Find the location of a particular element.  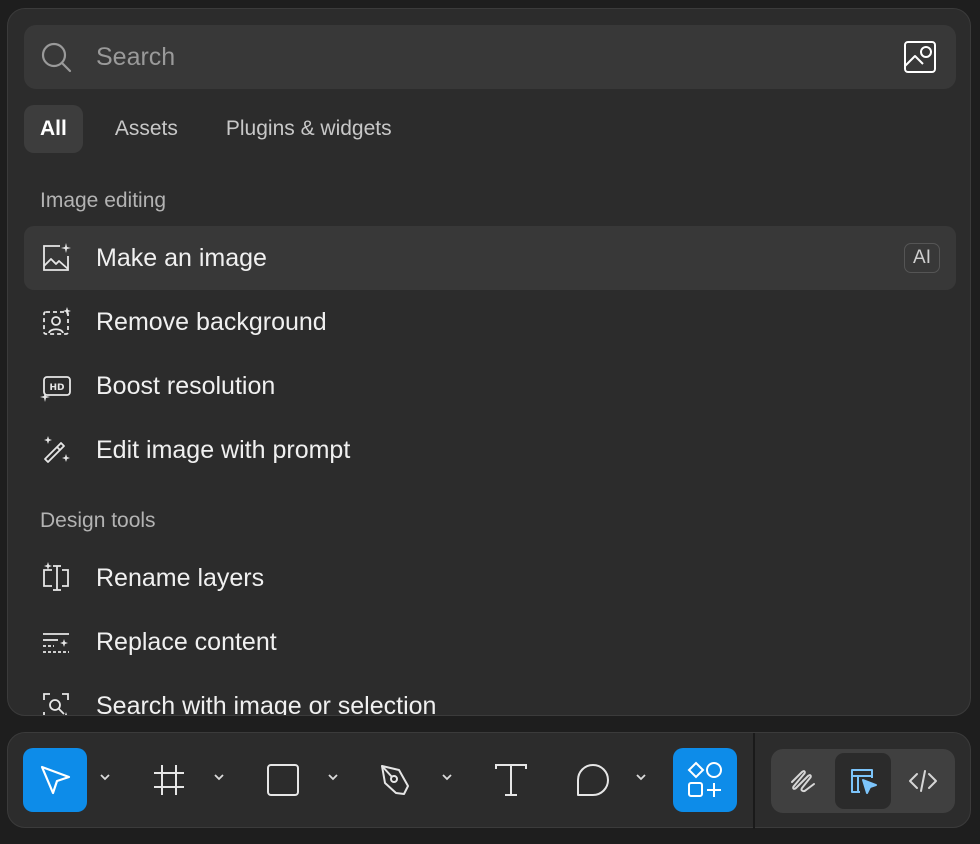

tab-plugins-widgets: Plugins & widgets is located at coordinates (309, 129).